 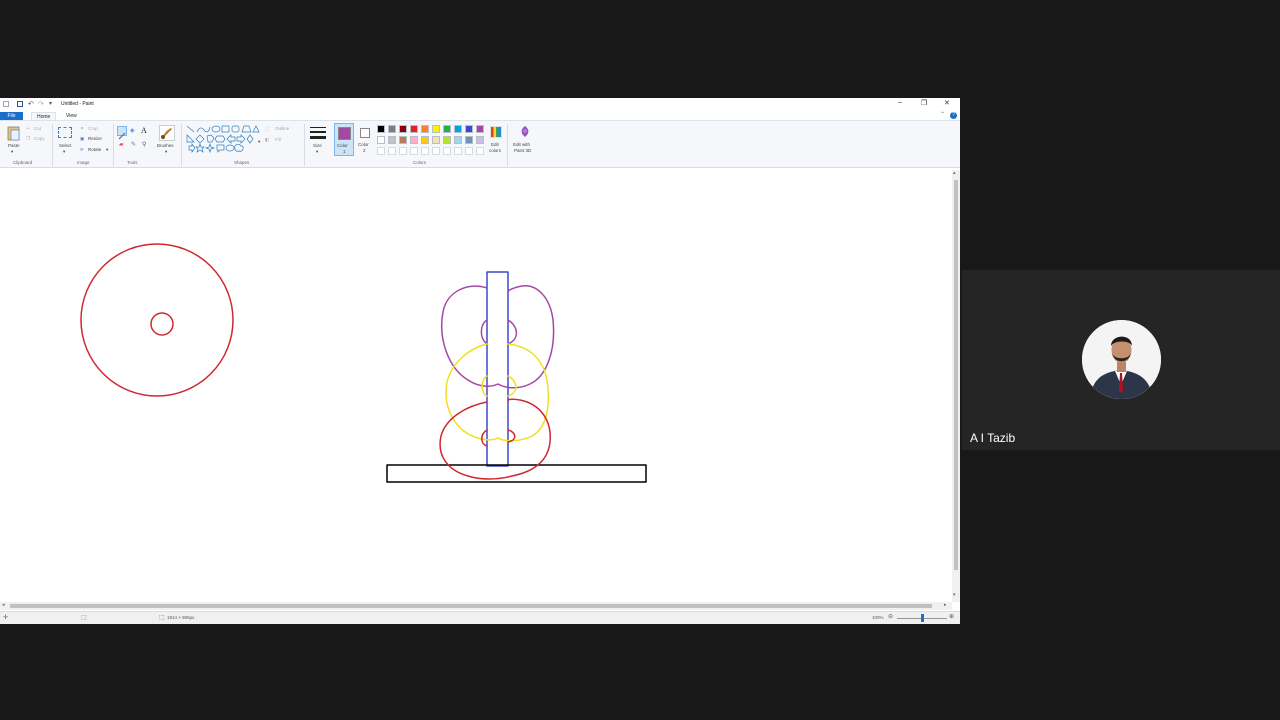 I want to click on select-button: Select, so click(x=65, y=145).